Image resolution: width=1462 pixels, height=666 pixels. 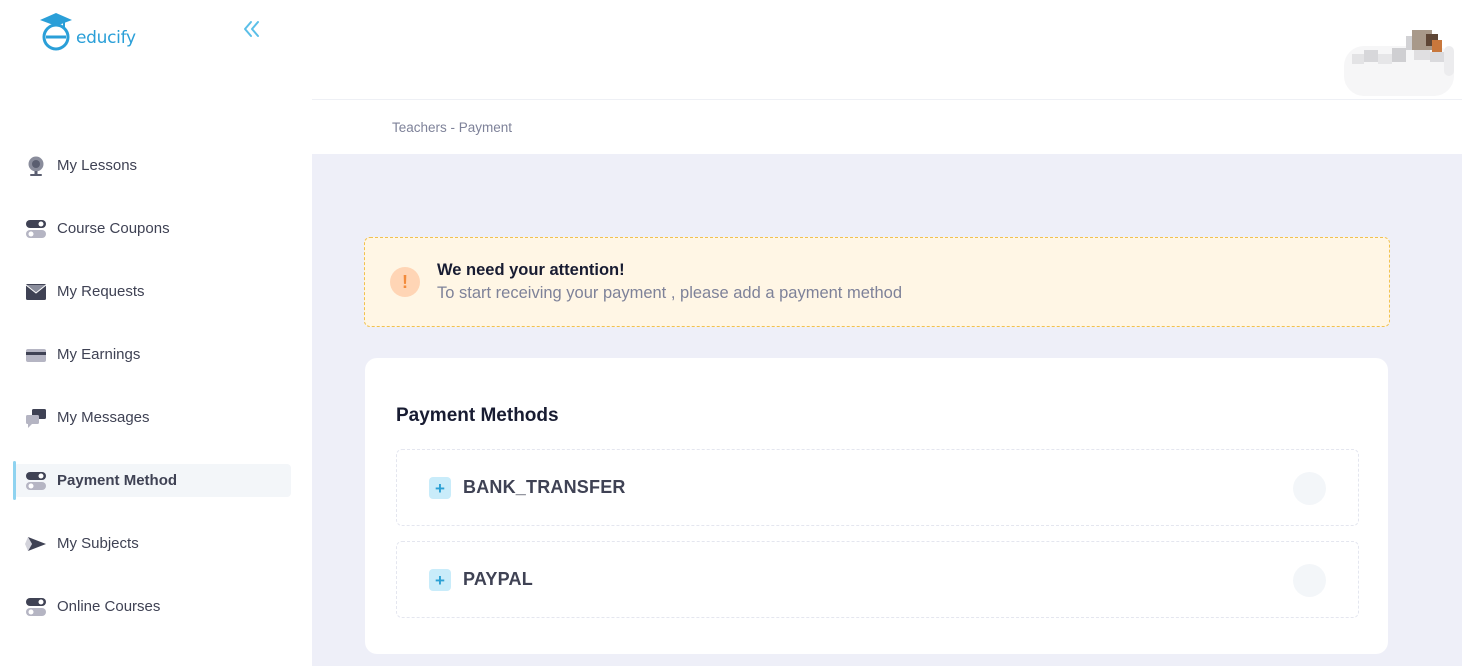 What do you see at coordinates (36, 166) in the screenshot?
I see `webcam-icon` at bounding box center [36, 166].